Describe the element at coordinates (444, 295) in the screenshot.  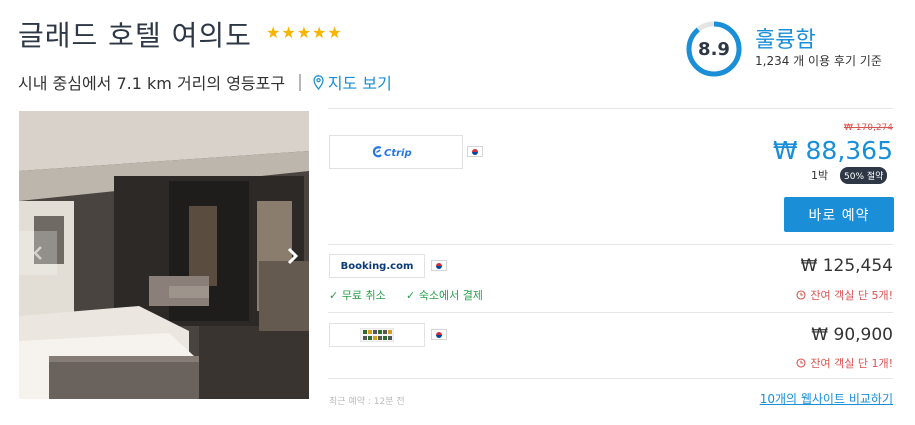
I see `pay-at-hotel-label: ✓ 숙소에서 결제` at that location.